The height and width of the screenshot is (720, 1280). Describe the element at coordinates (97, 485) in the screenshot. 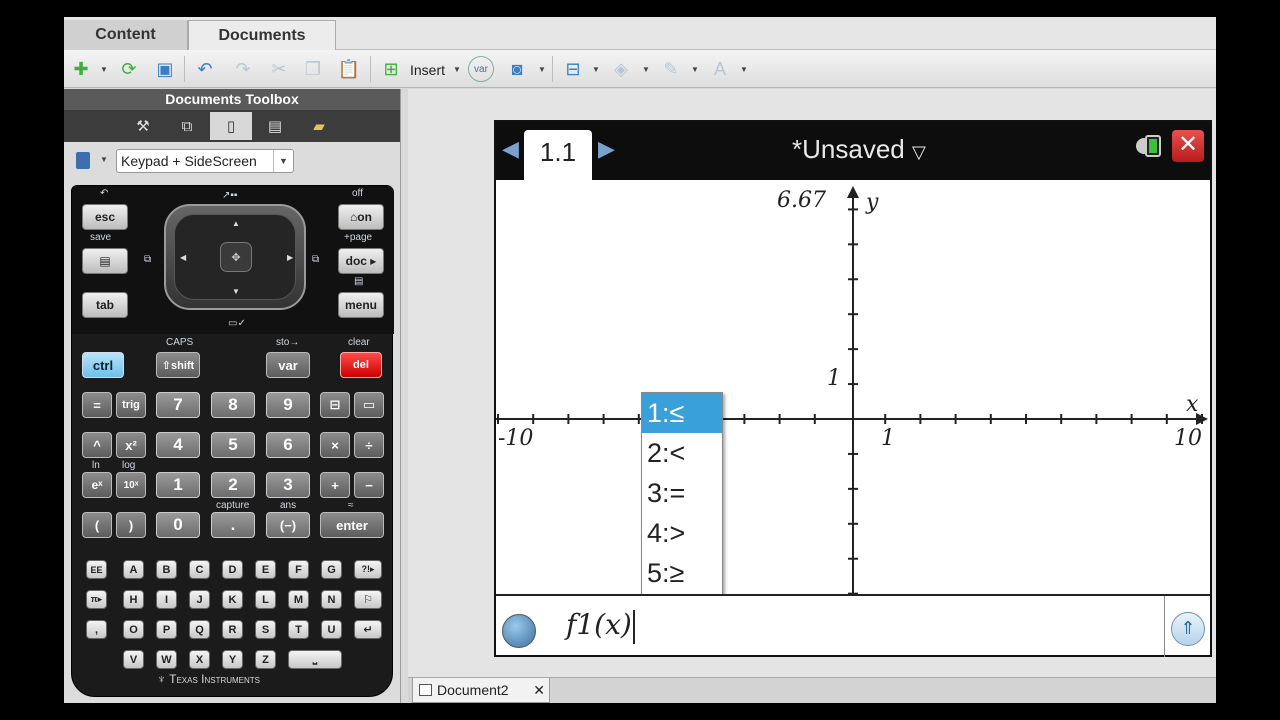

I see `exp-key: eˣ` at that location.